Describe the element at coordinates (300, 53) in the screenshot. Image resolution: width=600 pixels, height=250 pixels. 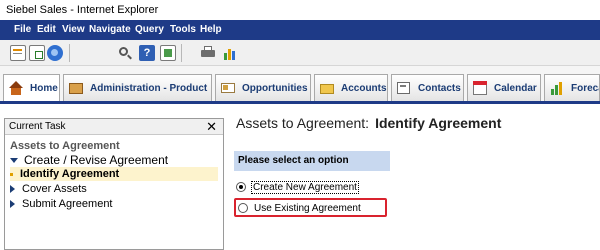
I see `toolbar: ?` at that location.